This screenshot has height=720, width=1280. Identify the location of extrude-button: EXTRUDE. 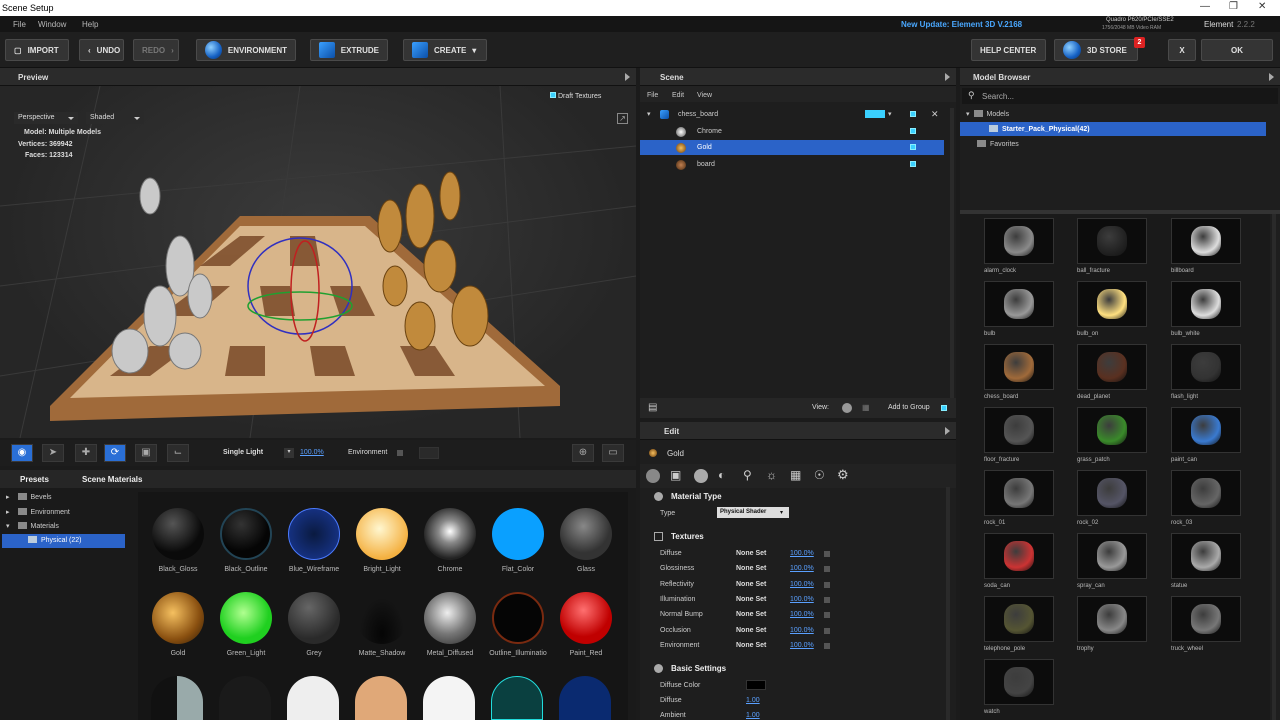
(349, 50).